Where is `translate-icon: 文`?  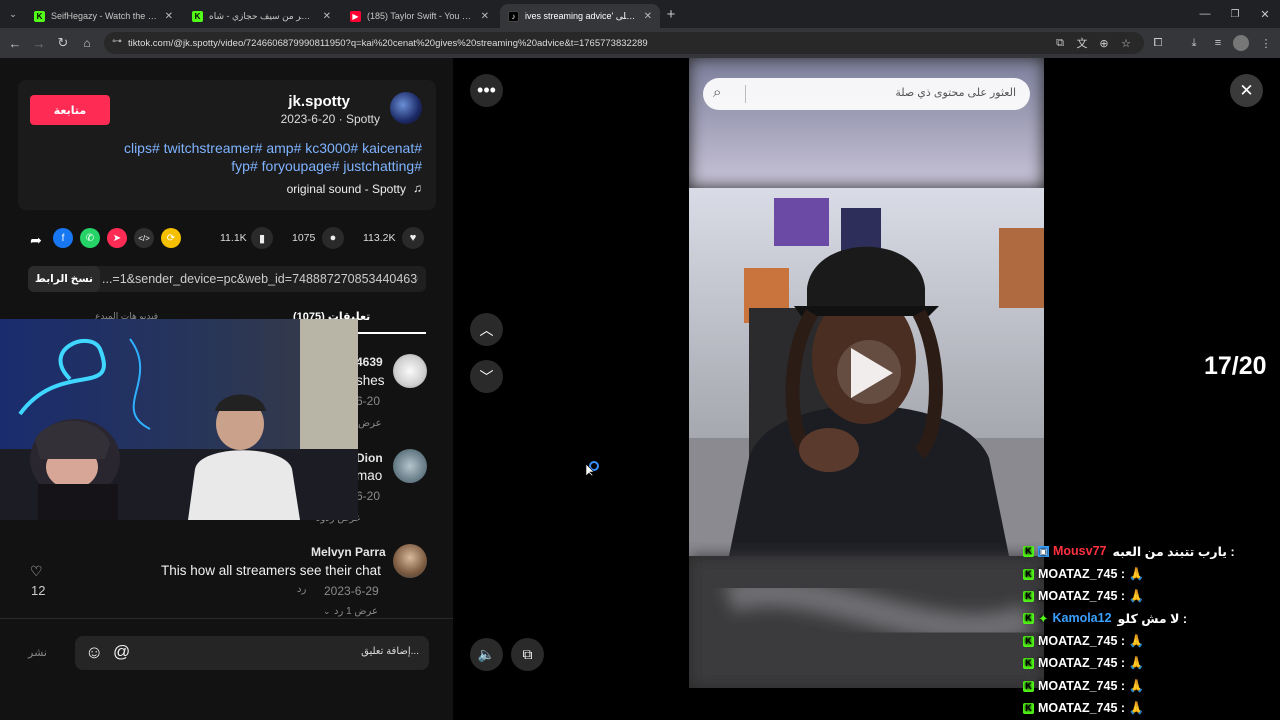
translate-icon: 文 is located at coordinates (1082, 43).